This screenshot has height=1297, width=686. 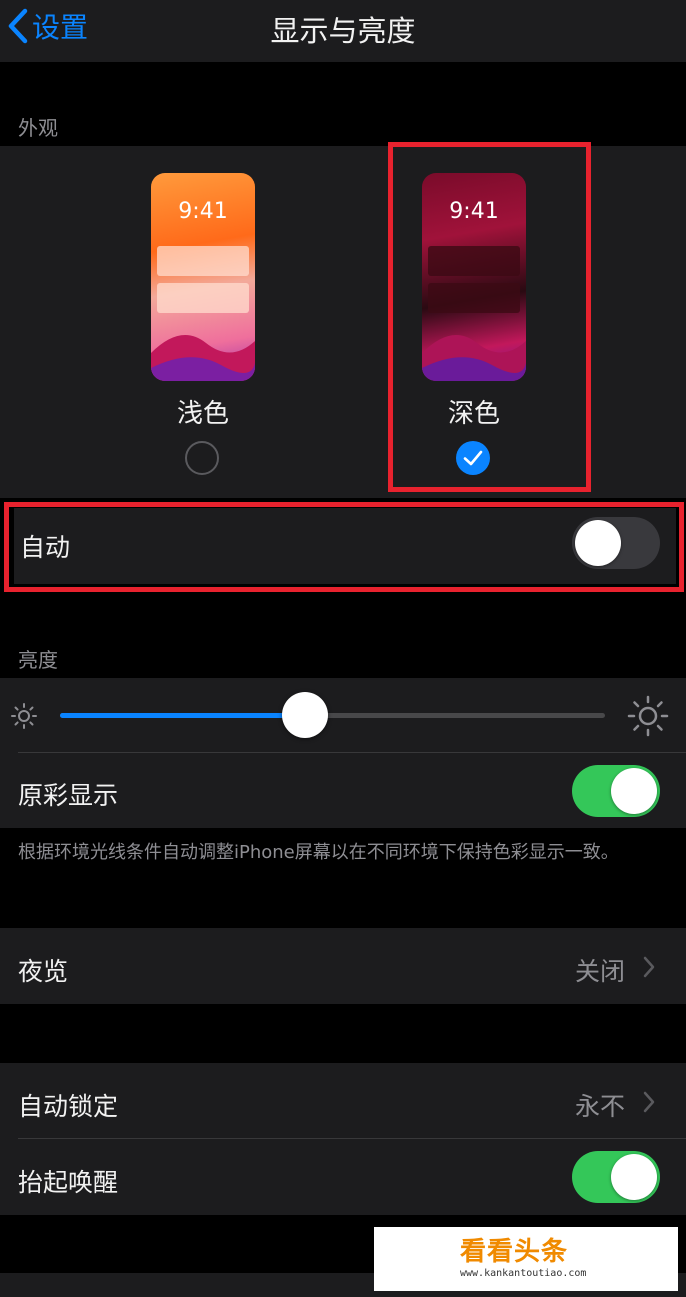 I want to click on raise-to-wake-label: 抬起唤醒, so click(x=68, y=1182).